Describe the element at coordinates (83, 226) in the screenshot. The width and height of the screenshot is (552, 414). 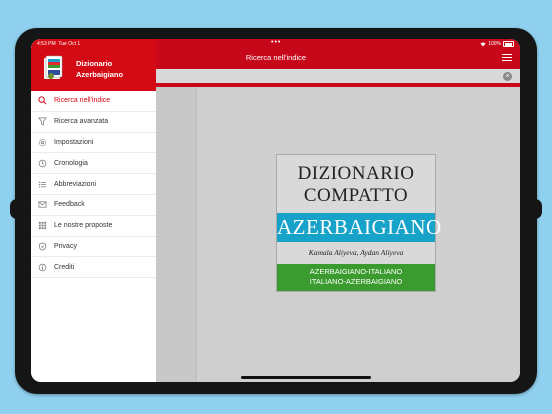
I see `sidebar-item-label: Le nostre proposte` at that location.